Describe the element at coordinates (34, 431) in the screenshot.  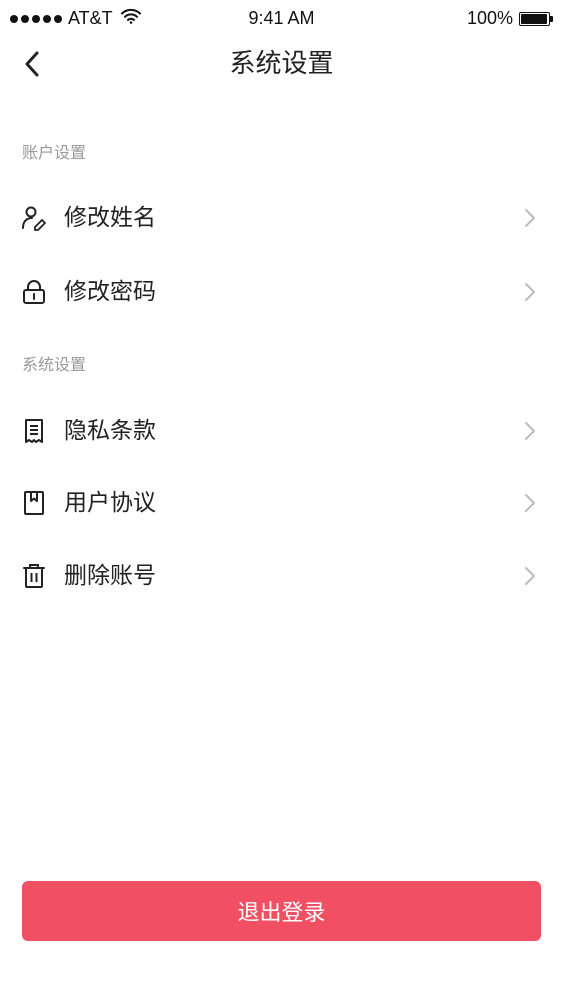
I see `document-icon` at that location.